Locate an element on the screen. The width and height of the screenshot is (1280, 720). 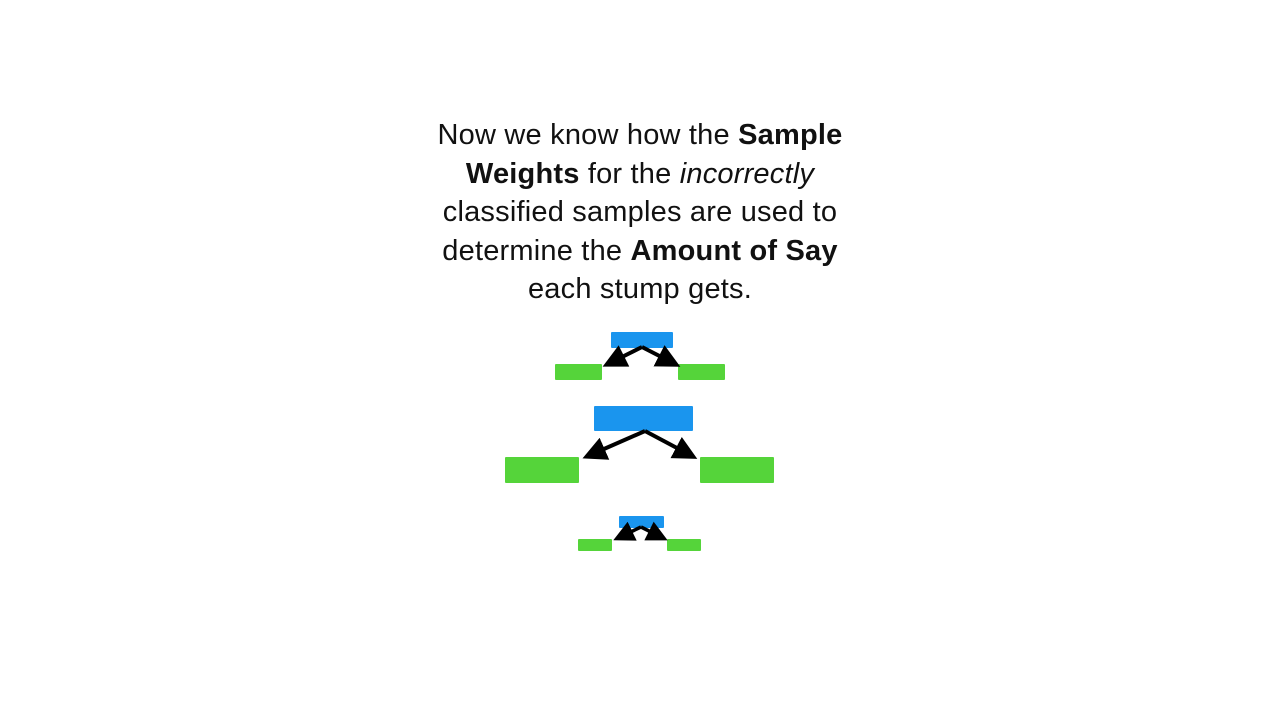
stumps-diagram is located at coordinates (639, 441).